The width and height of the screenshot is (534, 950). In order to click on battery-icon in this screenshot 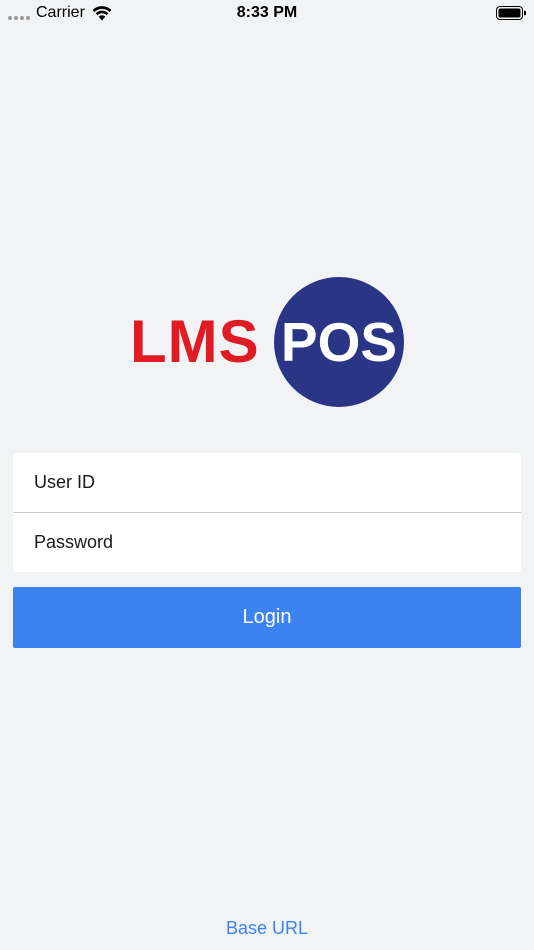, I will do `click(511, 13)`.